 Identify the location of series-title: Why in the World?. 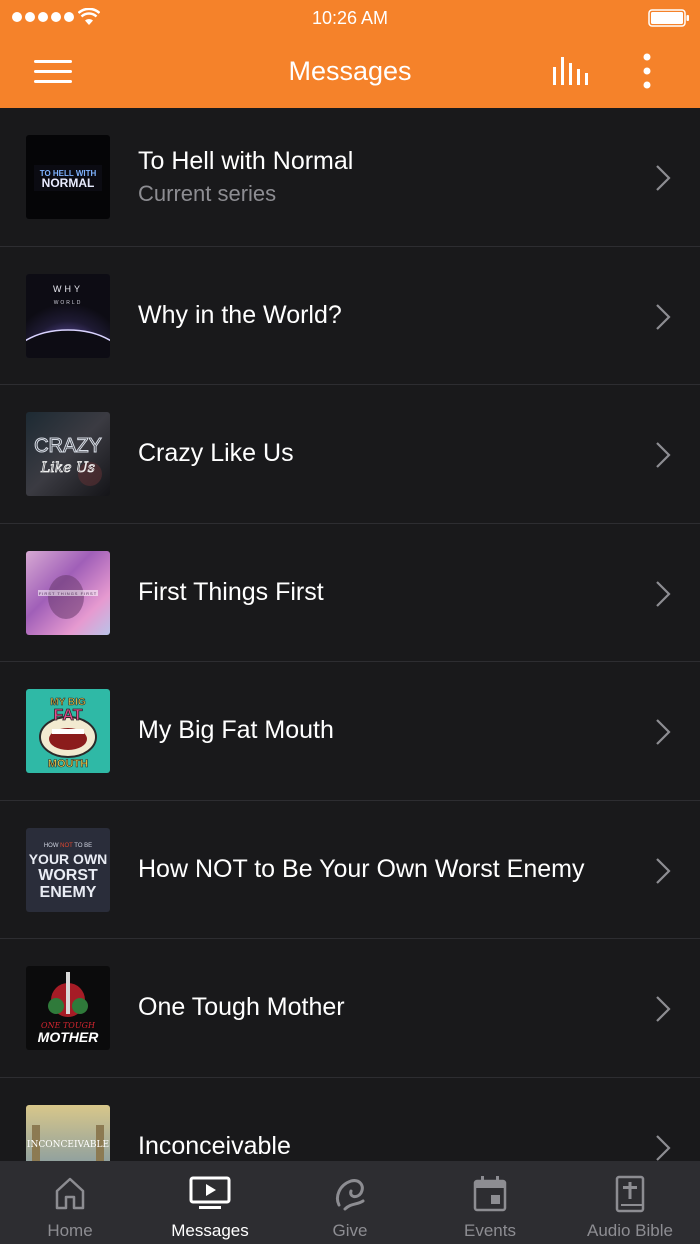
(240, 314).